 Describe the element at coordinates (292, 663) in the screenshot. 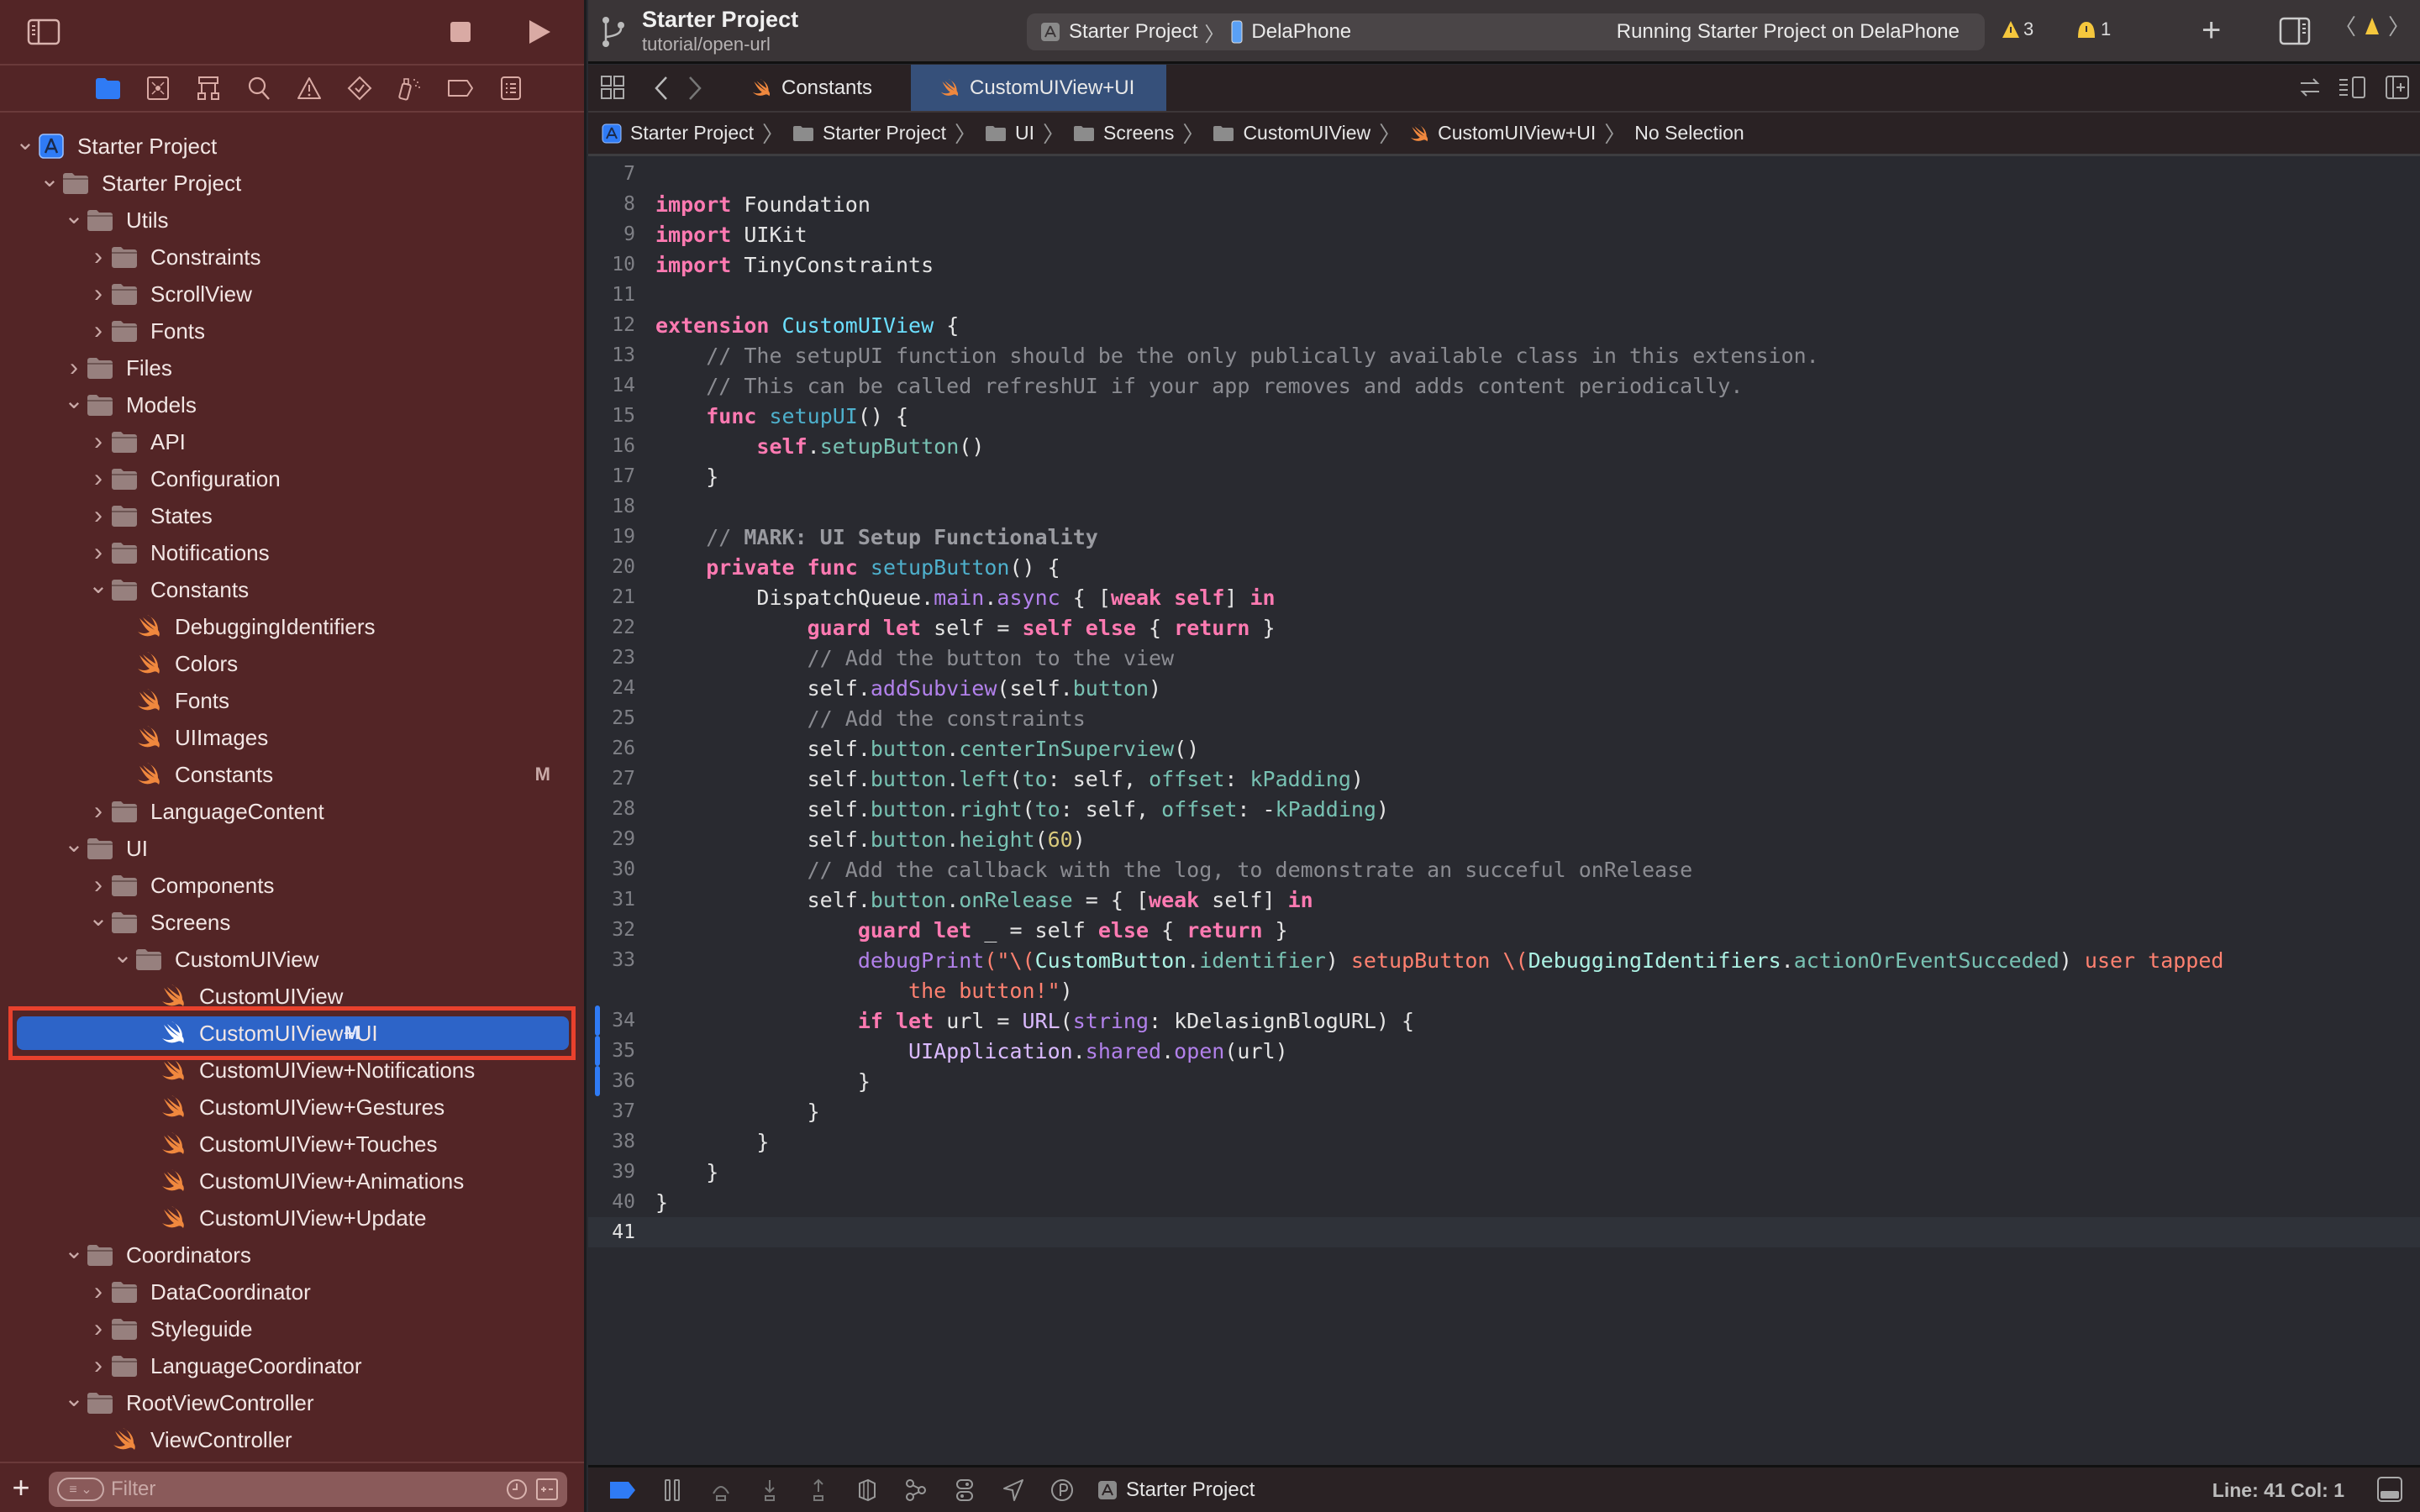

I see `file-item: Colors` at that location.